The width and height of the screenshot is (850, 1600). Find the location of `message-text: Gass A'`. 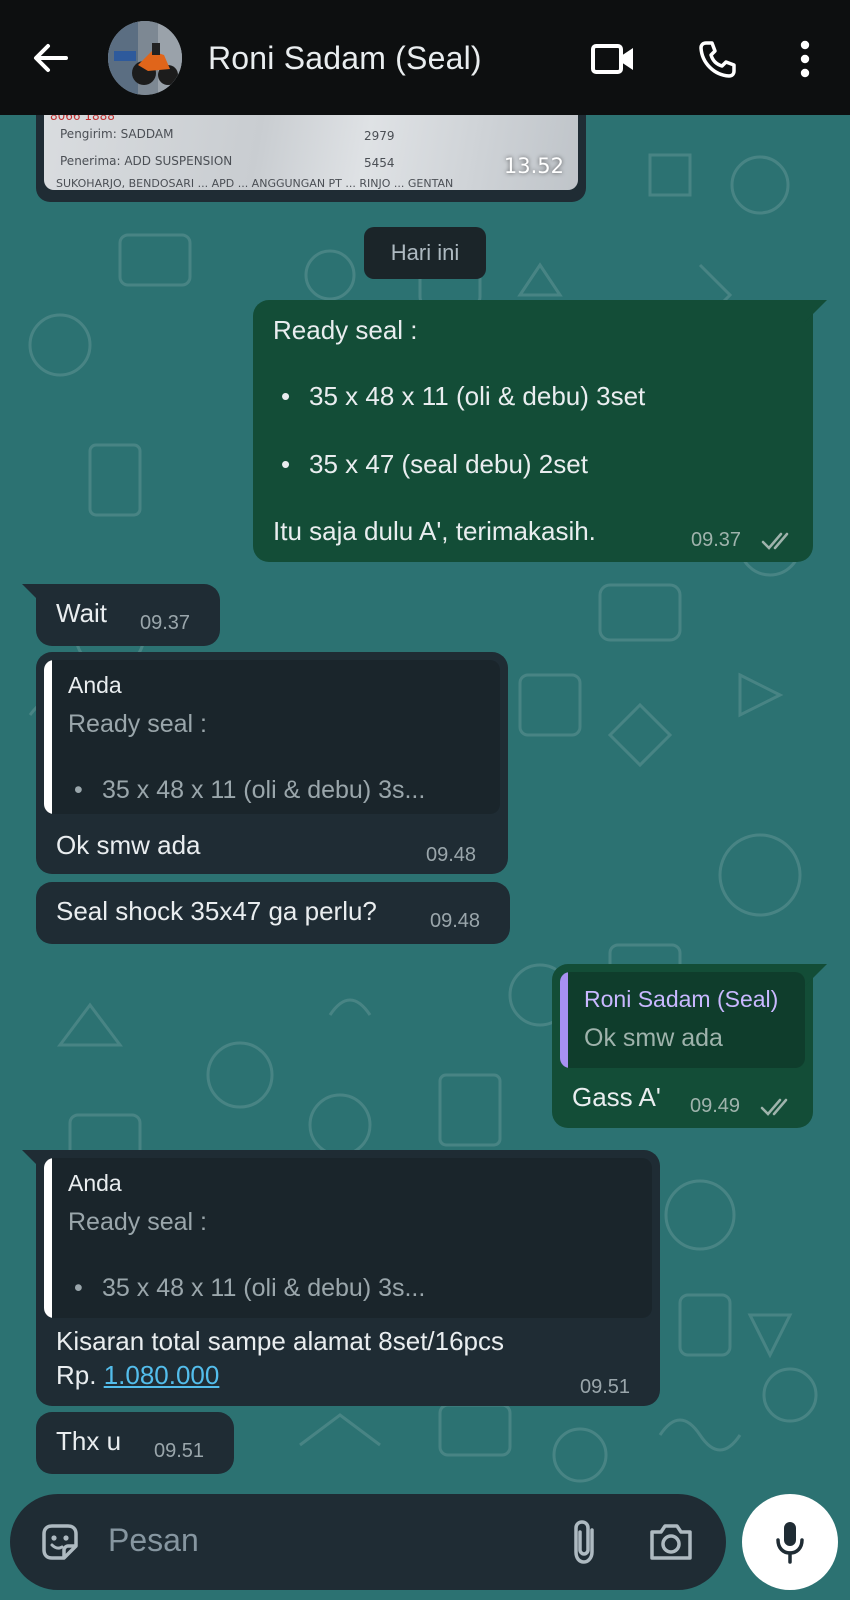

message-text: Gass A' is located at coordinates (616, 1097).